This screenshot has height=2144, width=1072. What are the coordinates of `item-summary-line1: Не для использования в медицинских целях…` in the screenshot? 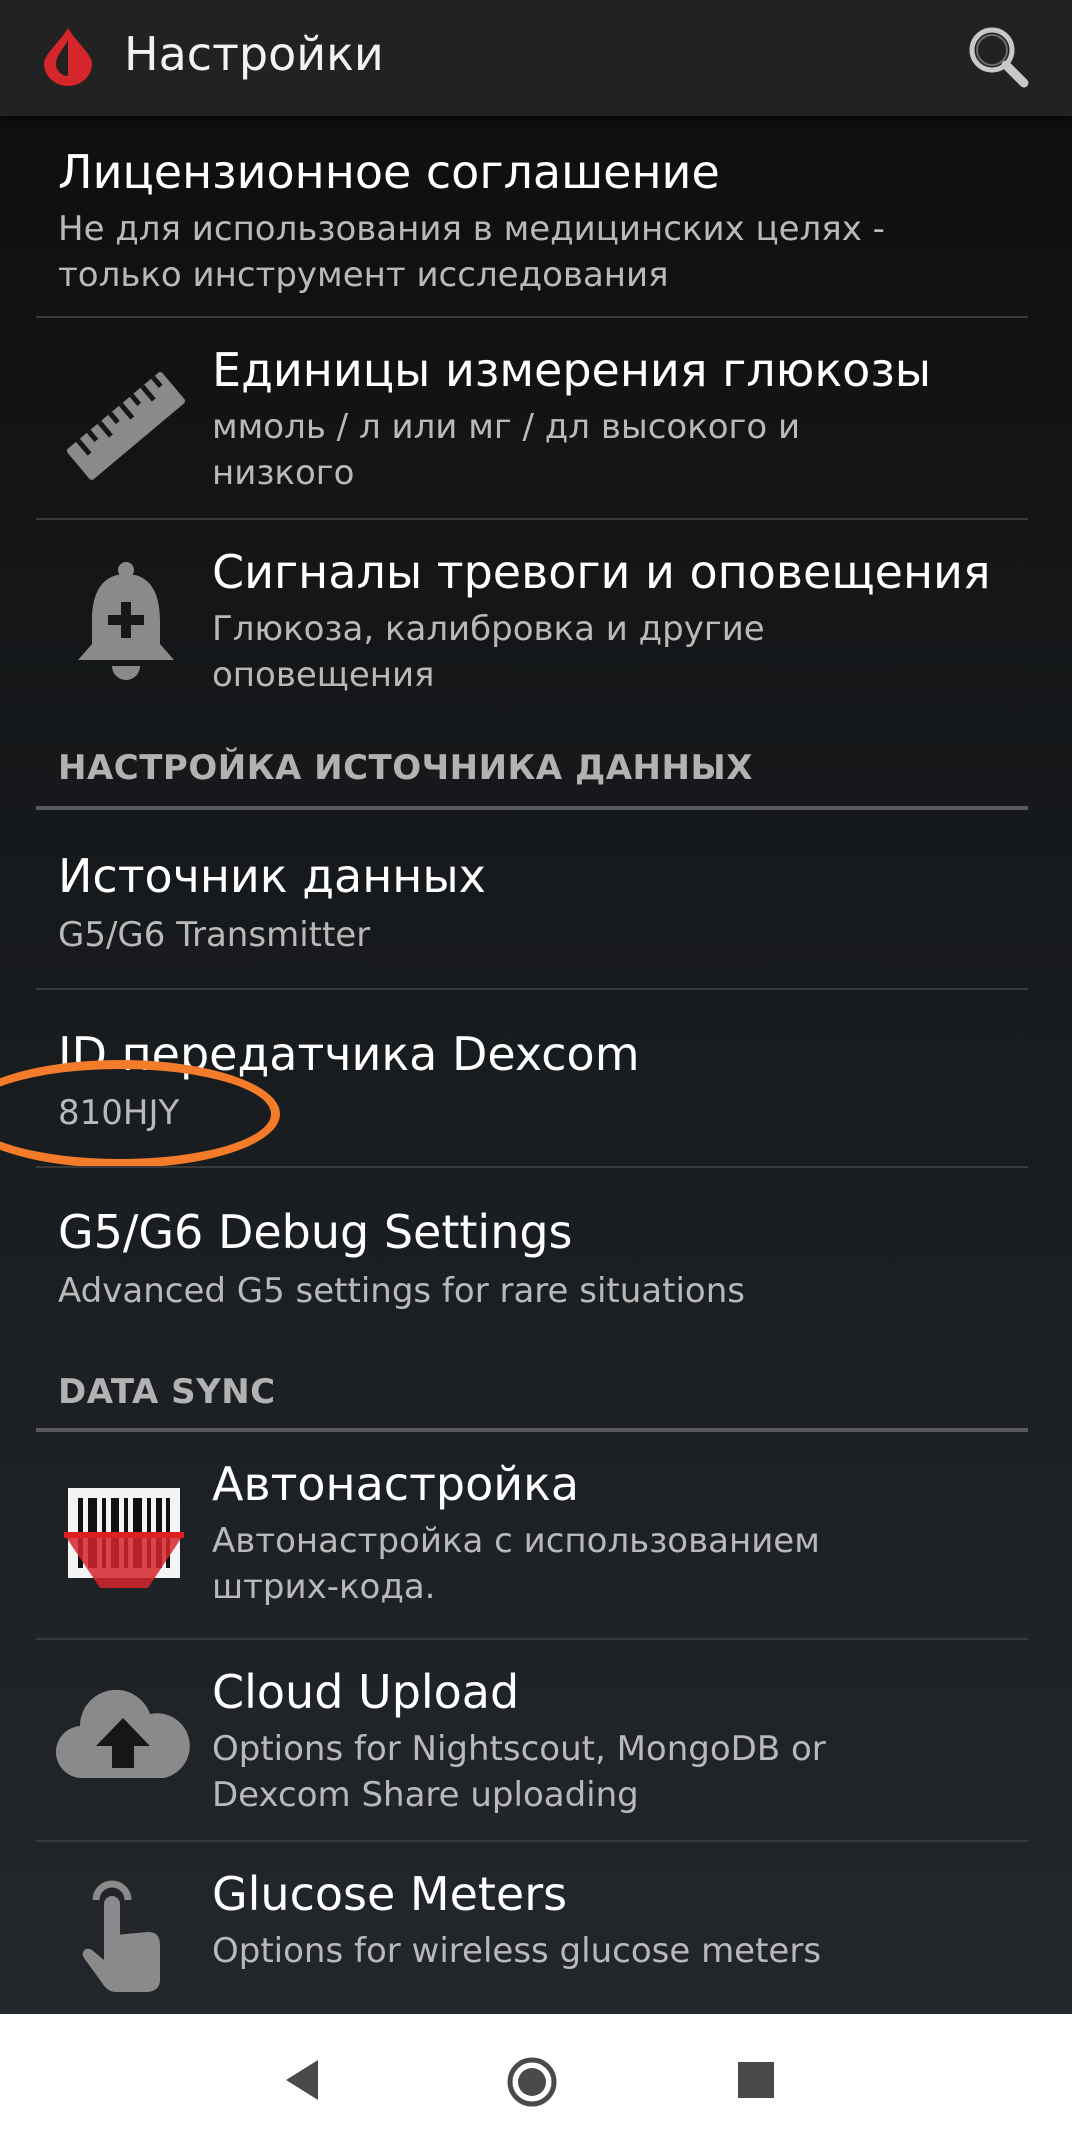 It's located at (471, 229).